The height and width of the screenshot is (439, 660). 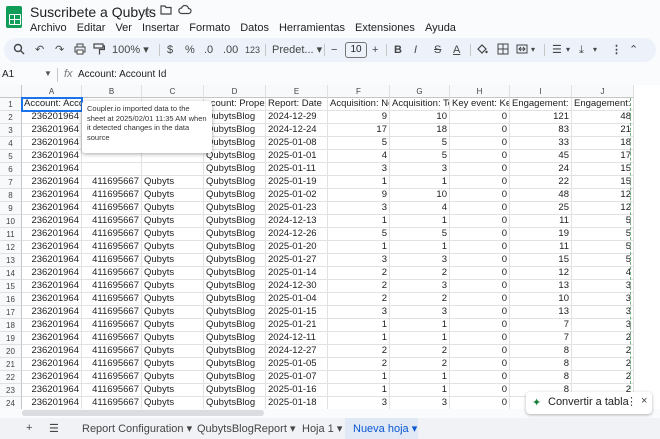 What do you see at coordinates (297, 377) in the screenshot?
I see `table-cell: 2025-01-07` at bounding box center [297, 377].